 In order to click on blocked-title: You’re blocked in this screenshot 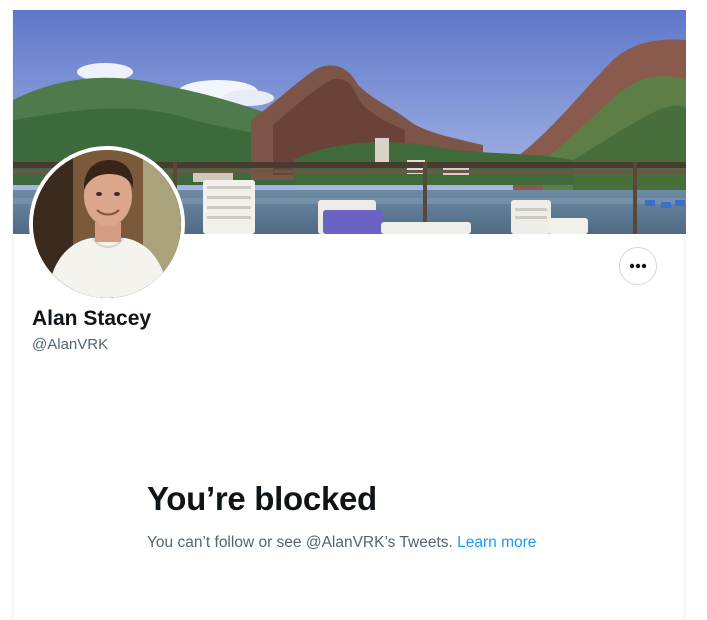, I will do `click(262, 498)`.